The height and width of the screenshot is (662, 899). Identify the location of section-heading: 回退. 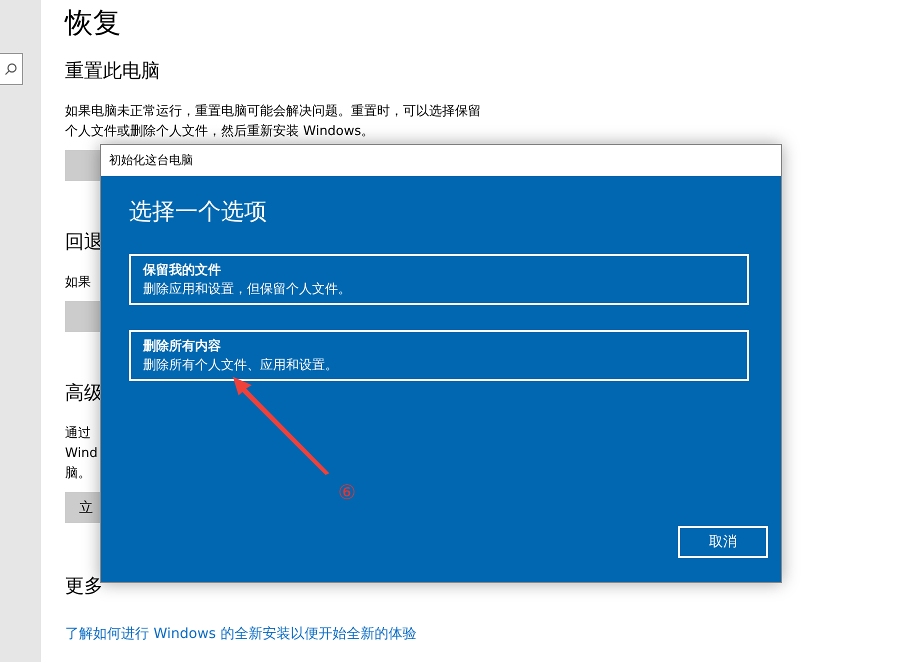
(84, 242).